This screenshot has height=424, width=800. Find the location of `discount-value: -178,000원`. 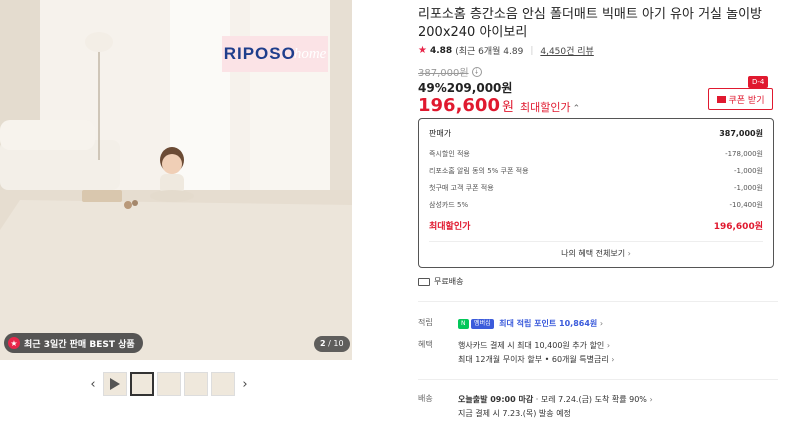

discount-value: -178,000원 is located at coordinates (744, 153).